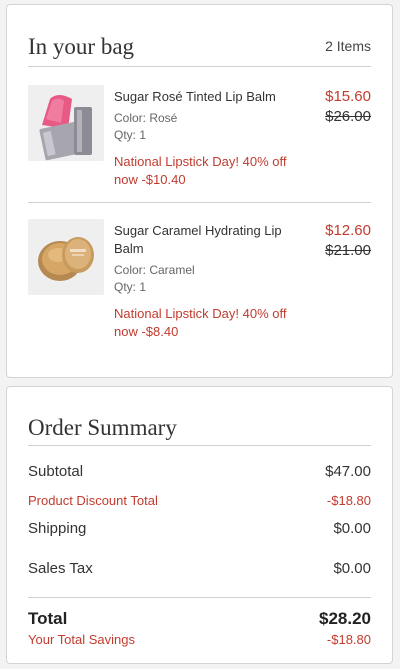  What do you see at coordinates (48, 618) in the screenshot?
I see `total-label: Total` at bounding box center [48, 618].